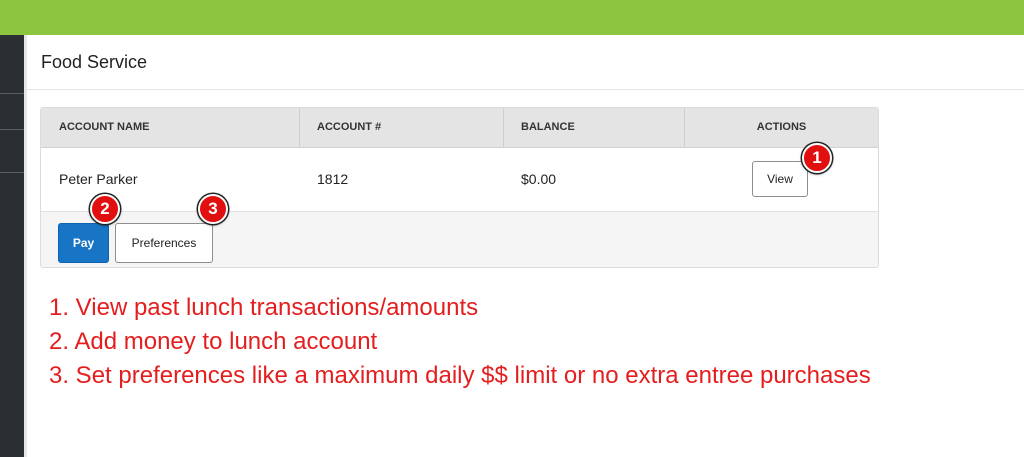 Image resolution: width=1024 pixels, height=457 pixels. I want to click on table-footer-actions: Pay Preferences, so click(459, 239).